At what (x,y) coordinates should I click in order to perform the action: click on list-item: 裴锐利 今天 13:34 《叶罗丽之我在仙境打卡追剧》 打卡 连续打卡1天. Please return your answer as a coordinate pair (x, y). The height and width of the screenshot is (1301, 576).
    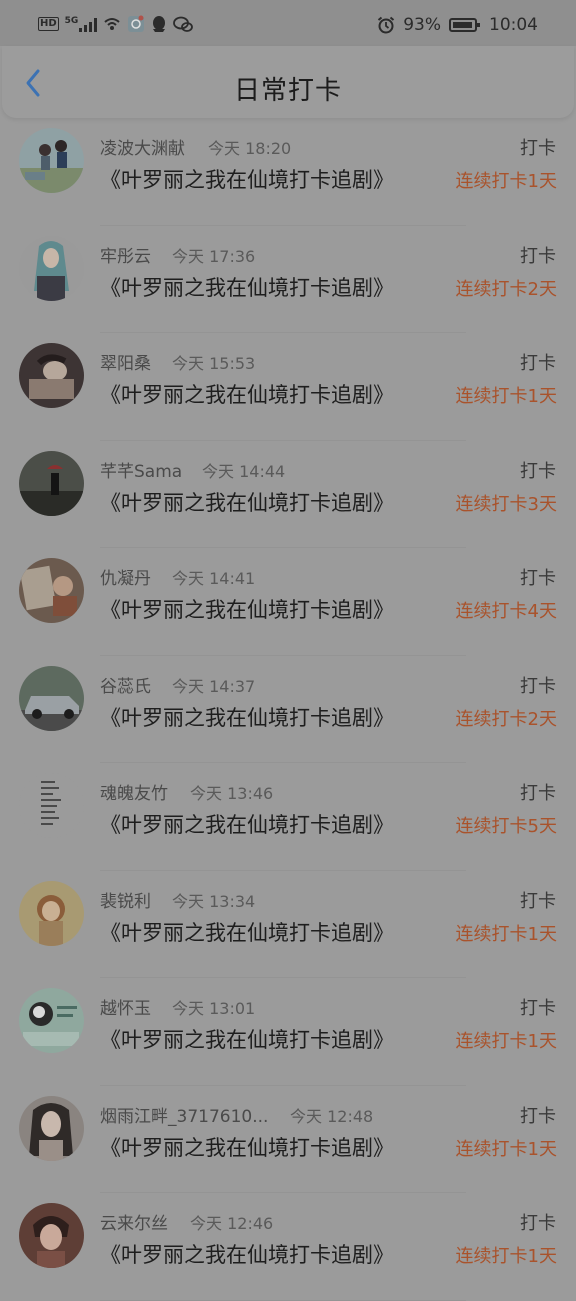
    Looking at the image, I should click on (288, 925).